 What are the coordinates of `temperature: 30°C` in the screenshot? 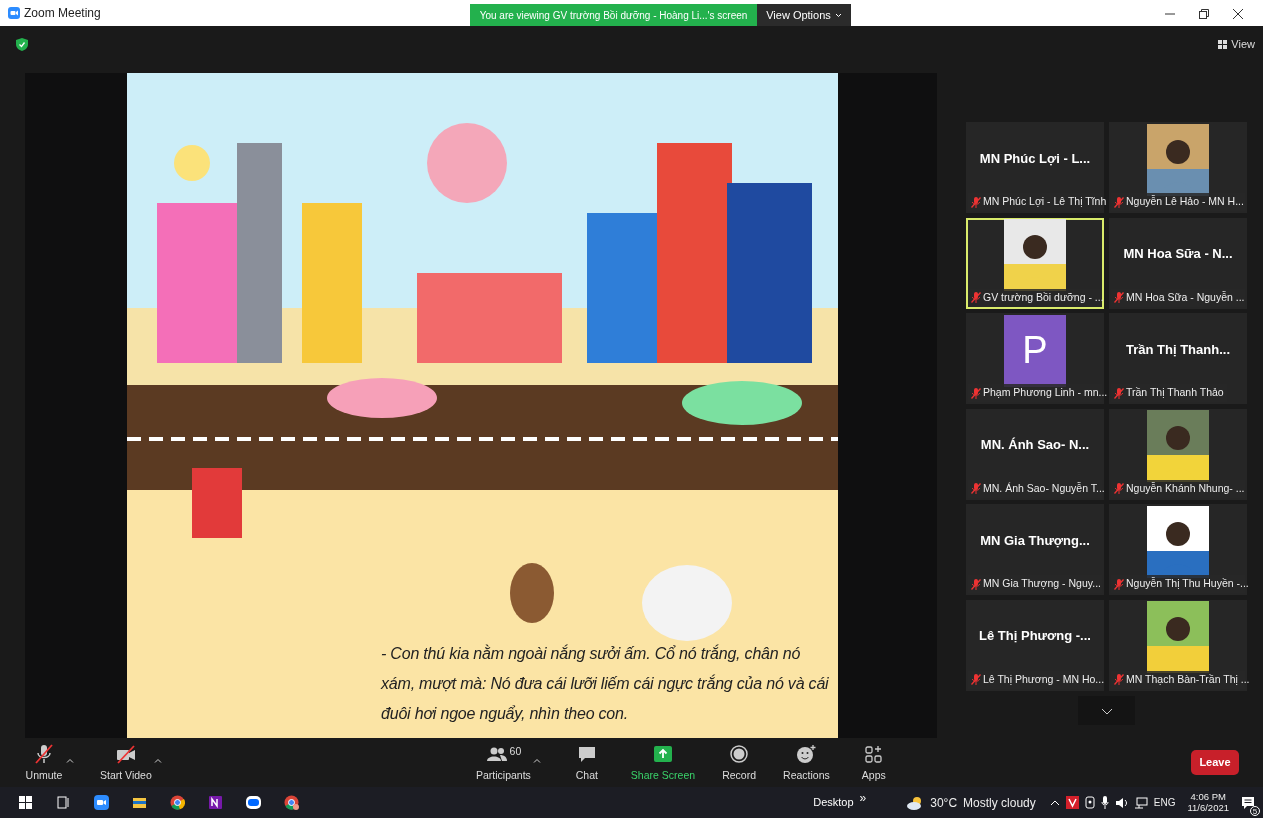 It's located at (944, 803).